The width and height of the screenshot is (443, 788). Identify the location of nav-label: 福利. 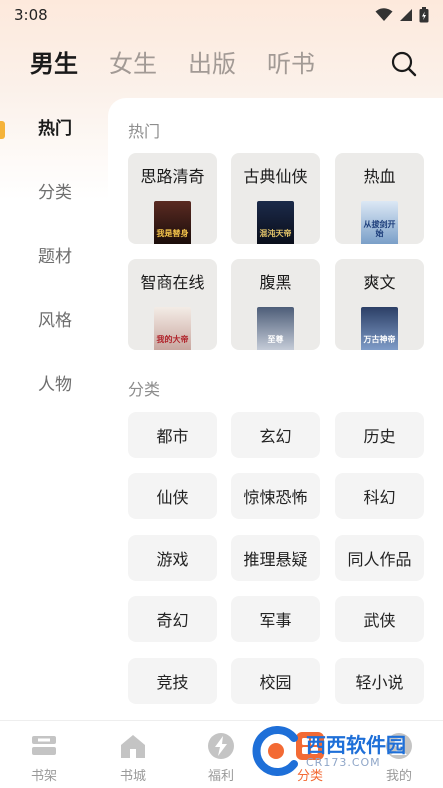
(220, 776).